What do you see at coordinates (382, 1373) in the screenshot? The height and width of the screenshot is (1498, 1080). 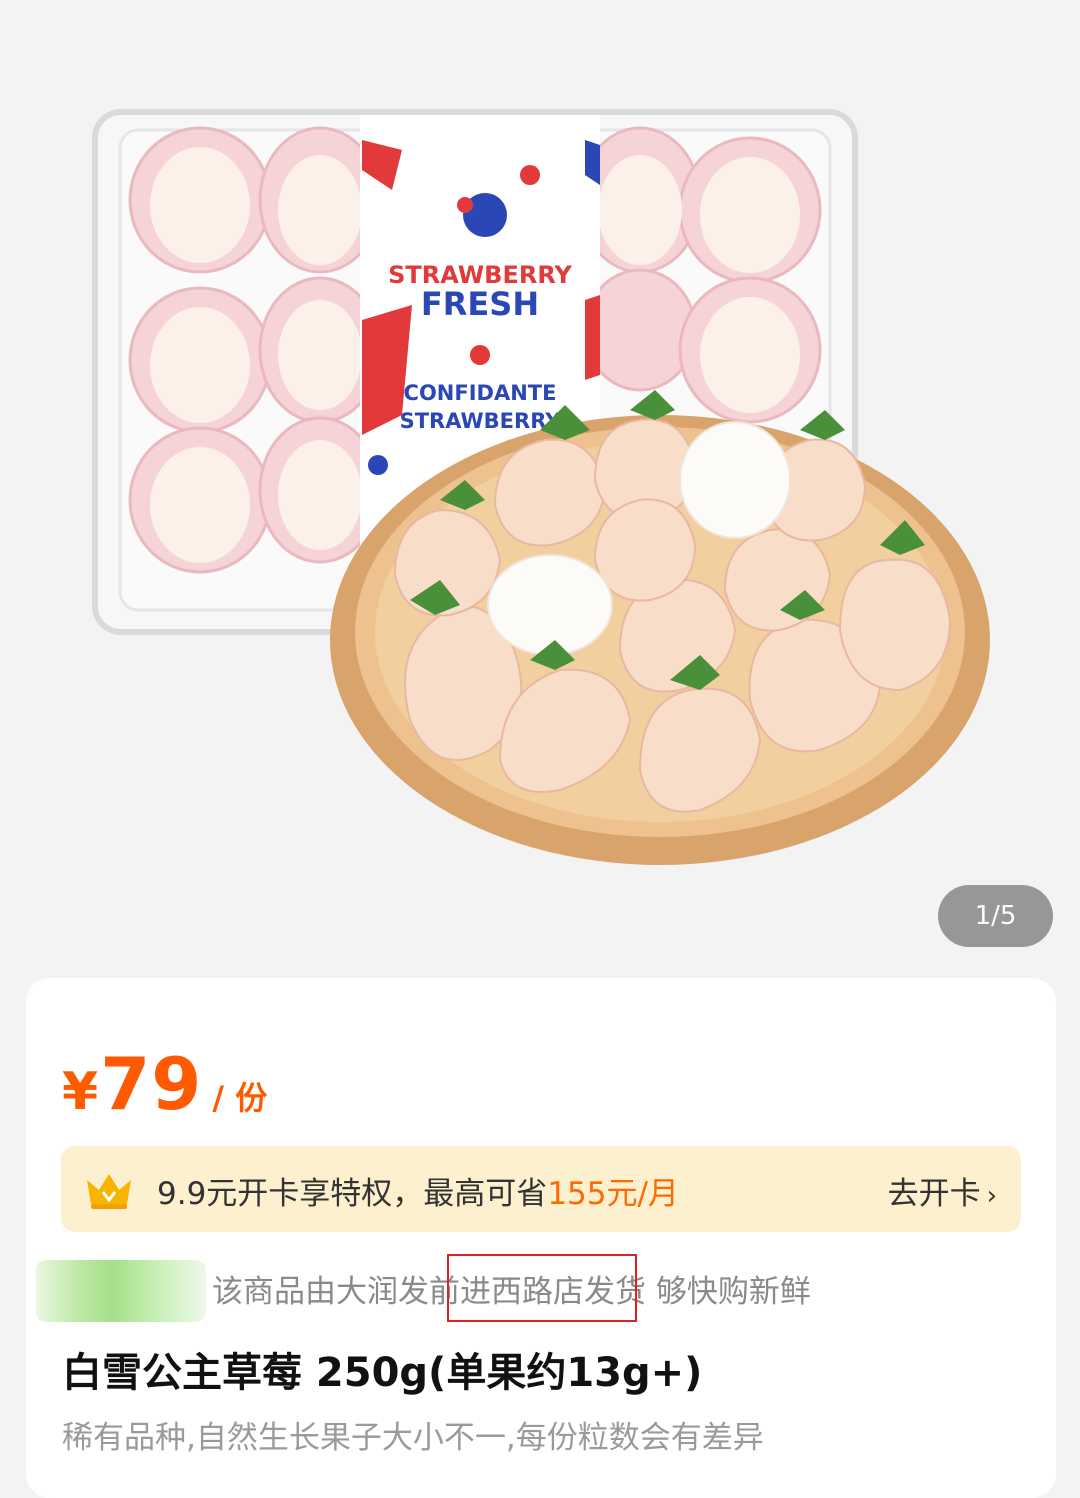 I see `product-title: 白雪公主草莓 250g(单果约13g+)` at bounding box center [382, 1373].